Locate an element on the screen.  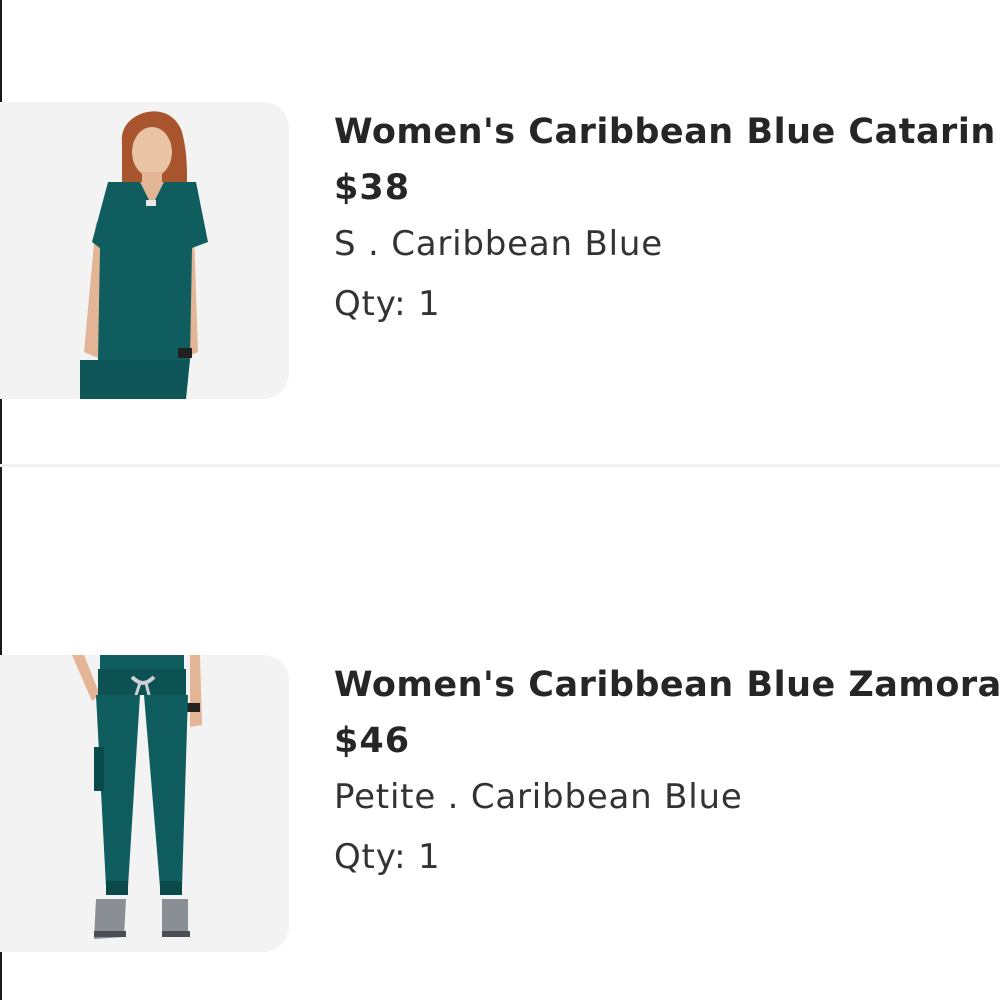
item-divider is located at coordinates (500, 465).